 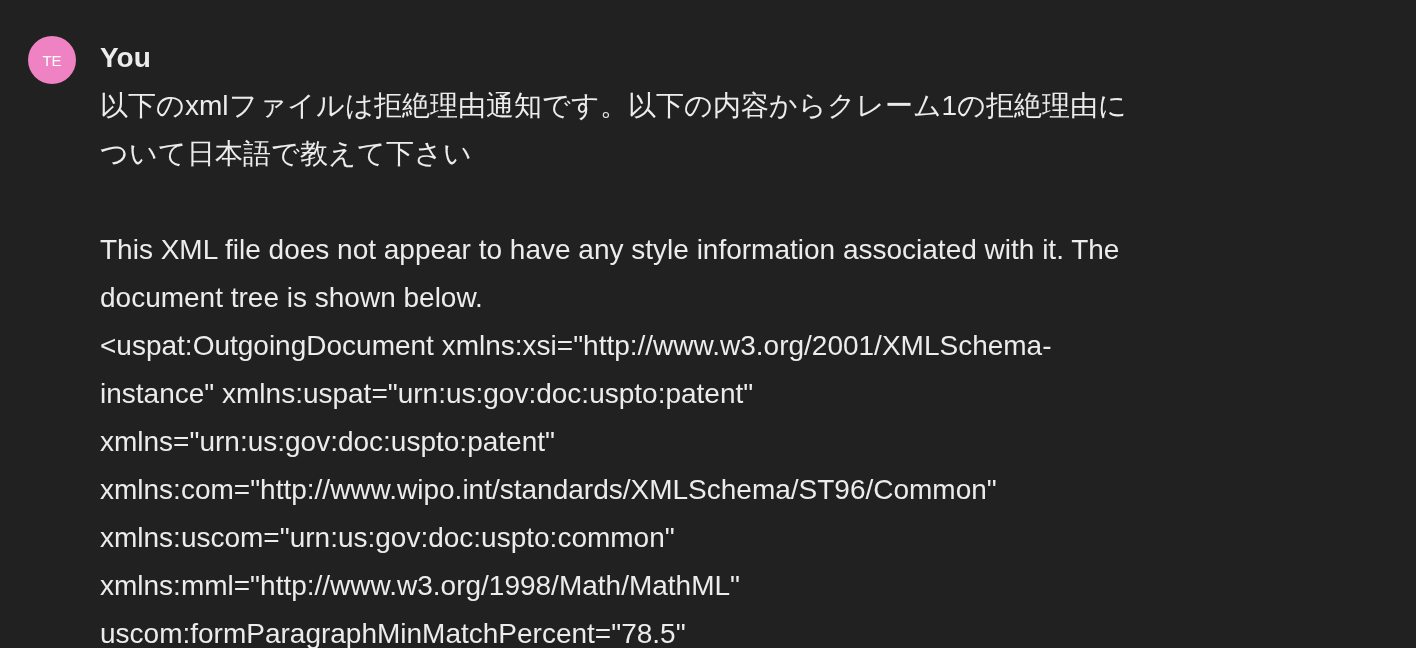 What do you see at coordinates (52, 60) in the screenshot?
I see `user-avatar: TE` at bounding box center [52, 60].